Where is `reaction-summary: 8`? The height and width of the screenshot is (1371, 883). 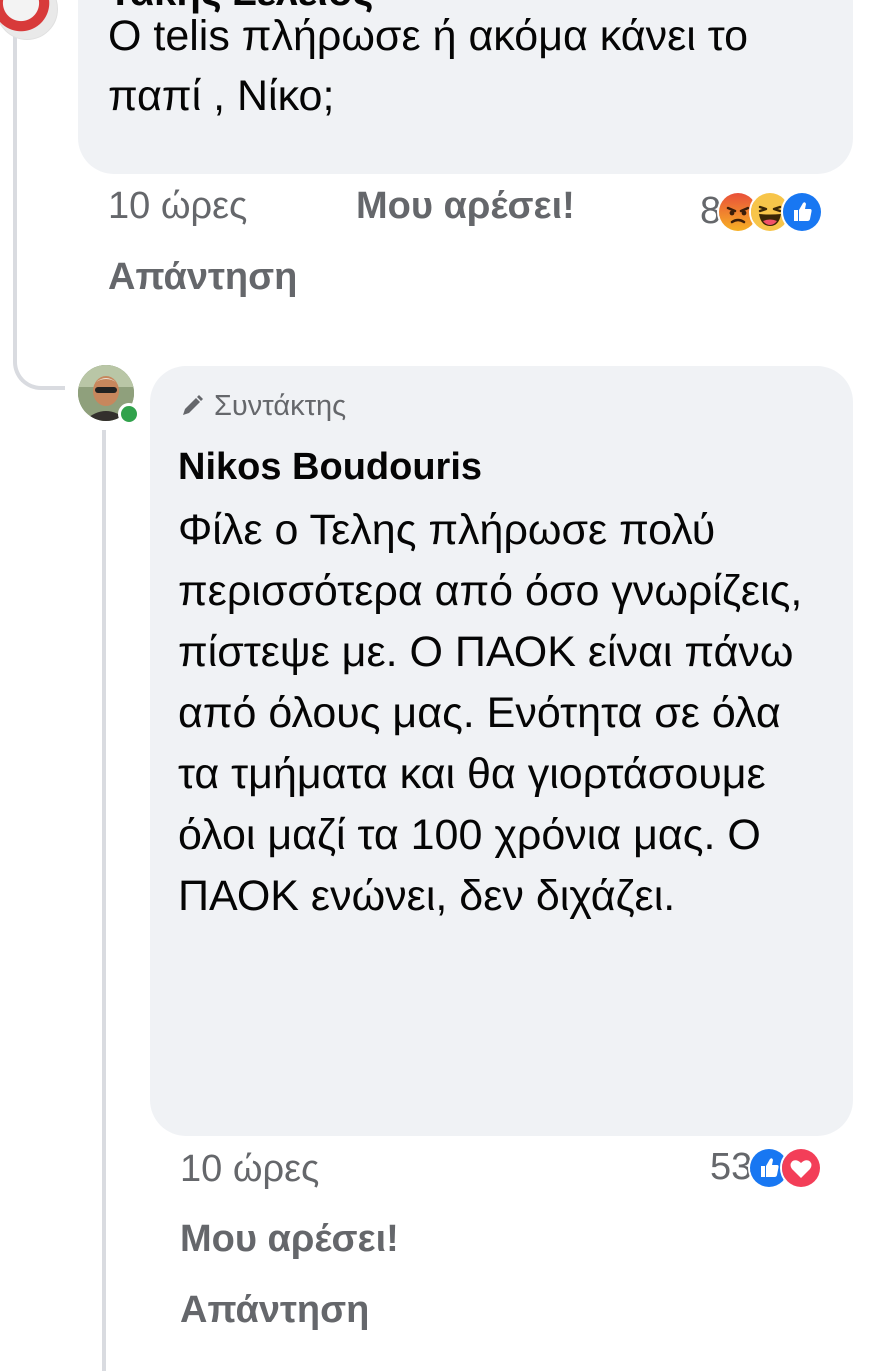
reaction-summary: 8 is located at coordinates (762, 211).